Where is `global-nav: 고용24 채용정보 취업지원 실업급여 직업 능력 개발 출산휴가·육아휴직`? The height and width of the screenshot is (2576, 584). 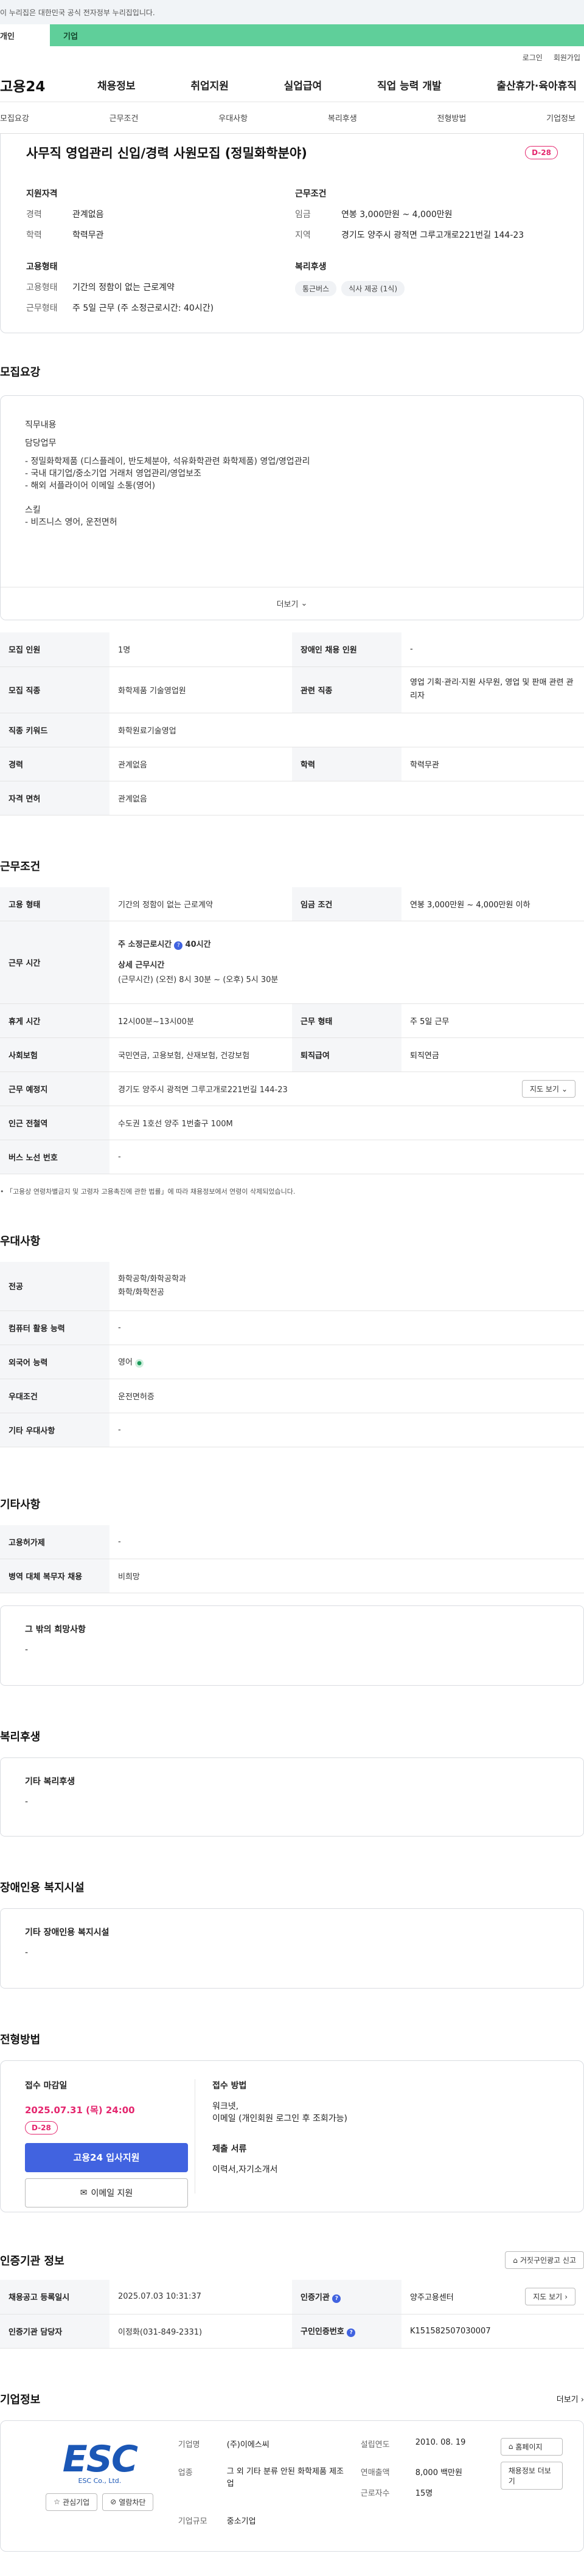 global-nav: 고용24 채용정보 취업지원 실업급여 직업 능력 개발 출산휴가·육아휴직 is located at coordinates (292, 85).